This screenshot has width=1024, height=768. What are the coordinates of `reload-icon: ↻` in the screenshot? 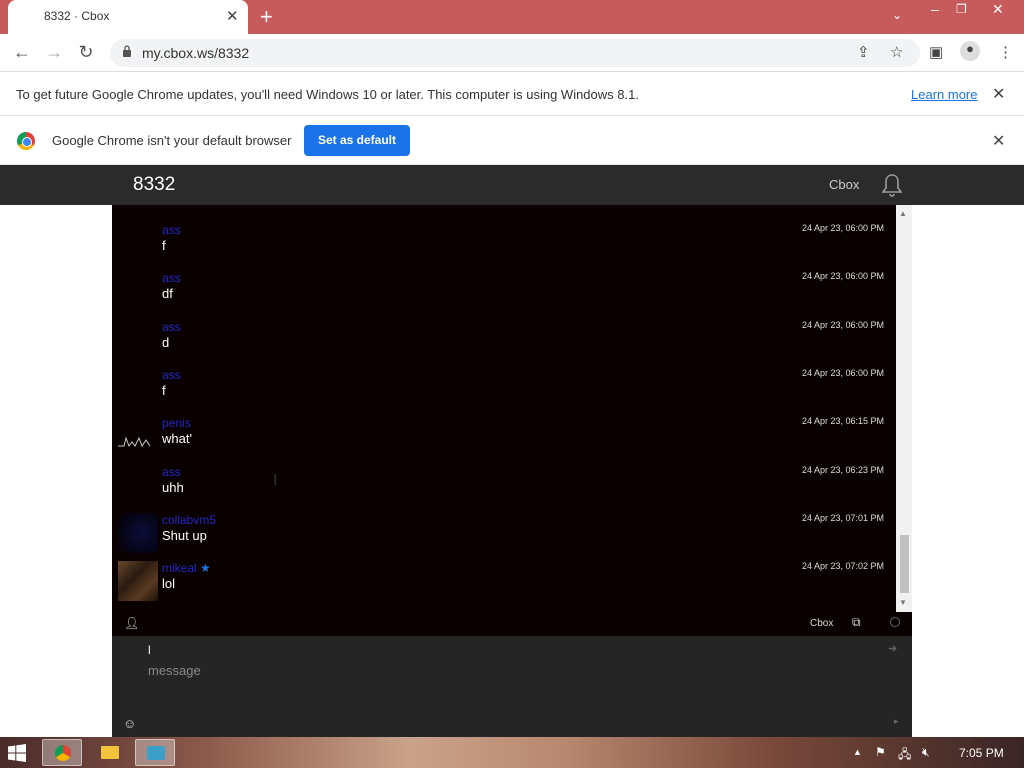 It's located at (86, 52).